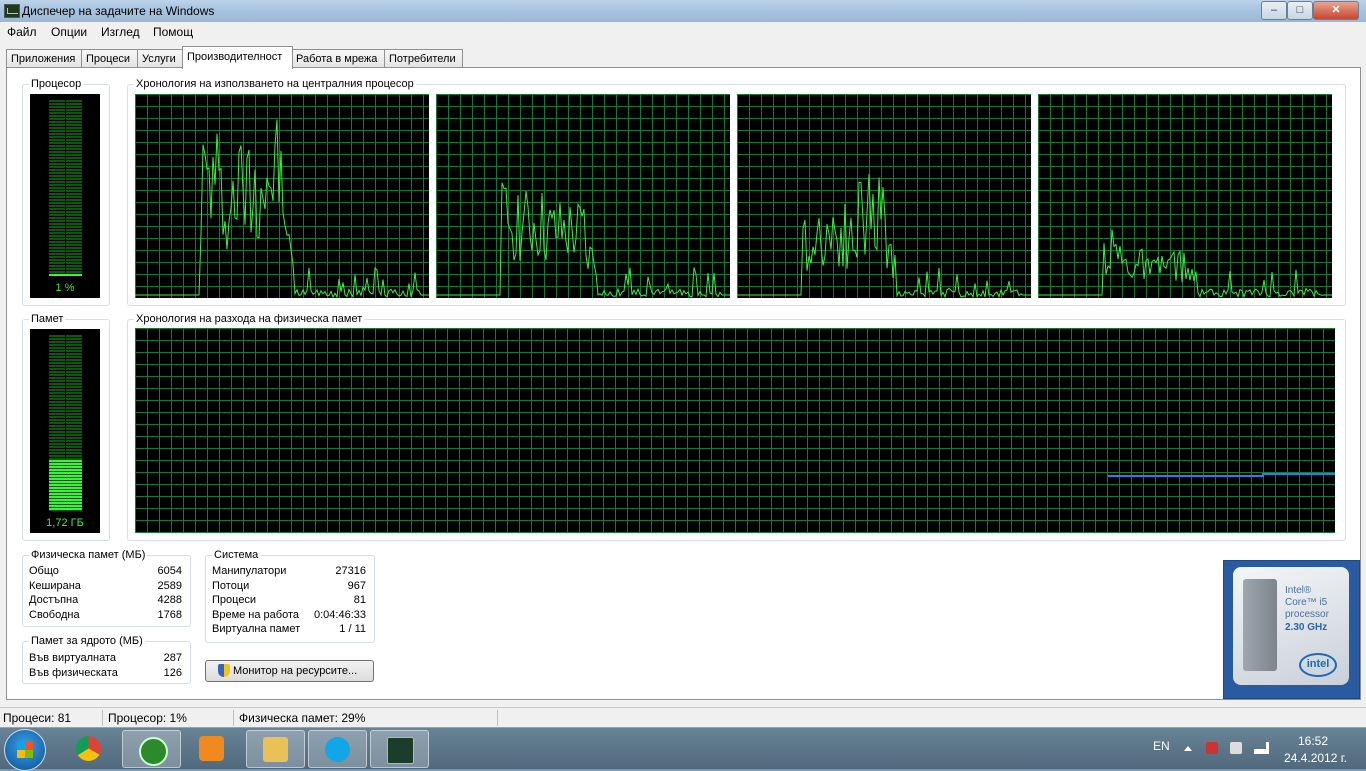 This screenshot has width=1366, height=771. Describe the element at coordinates (337, 749) in the screenshot. I see `taskbar-skype` at that location.